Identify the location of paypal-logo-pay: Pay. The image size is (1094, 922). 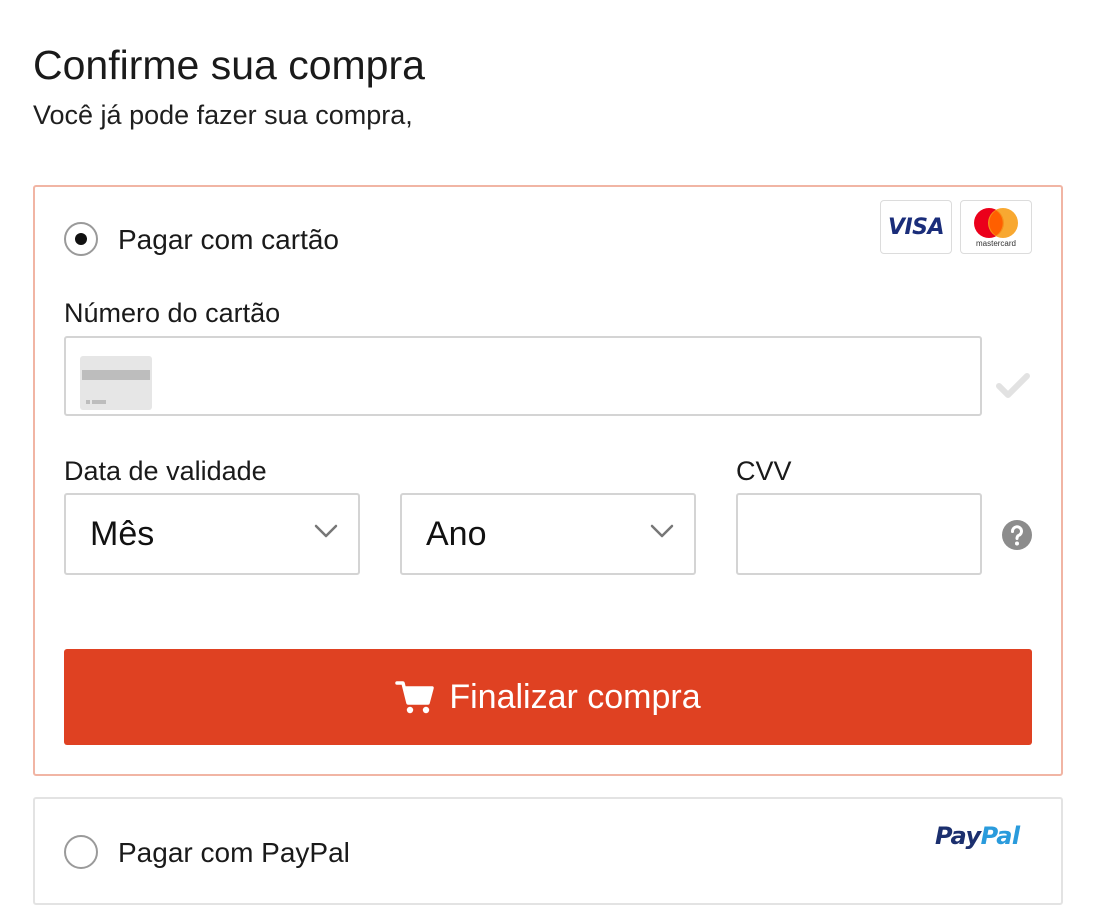
(958, 836).